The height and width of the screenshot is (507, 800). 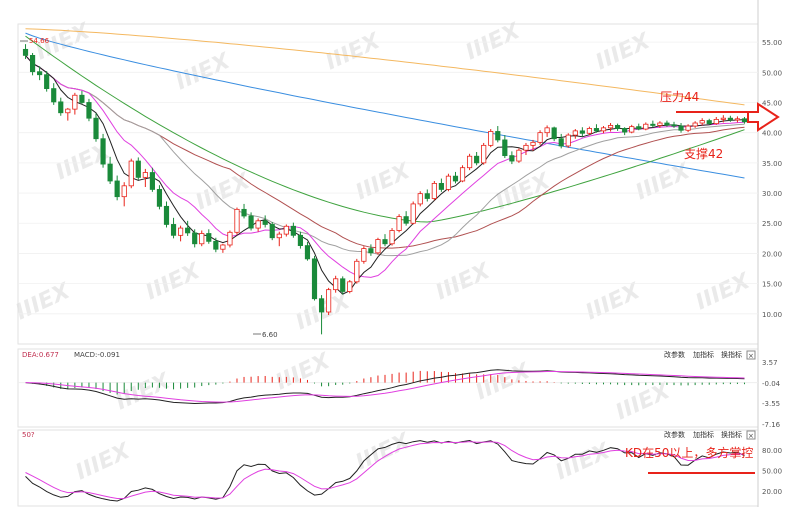 What do you see at coordinates (751, 436) in the screenshot?
I see `kd-close-icon: ×` at bounding box center [751, 436].